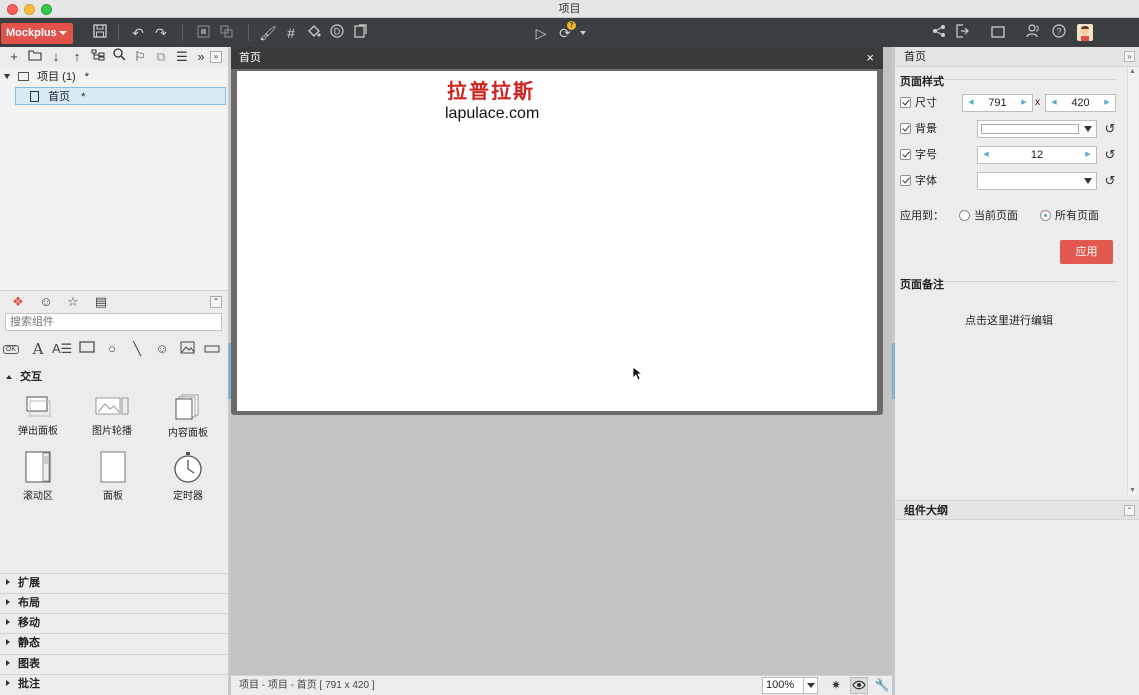  I want to click on move-up-icon: ↑, so click(77, 57).